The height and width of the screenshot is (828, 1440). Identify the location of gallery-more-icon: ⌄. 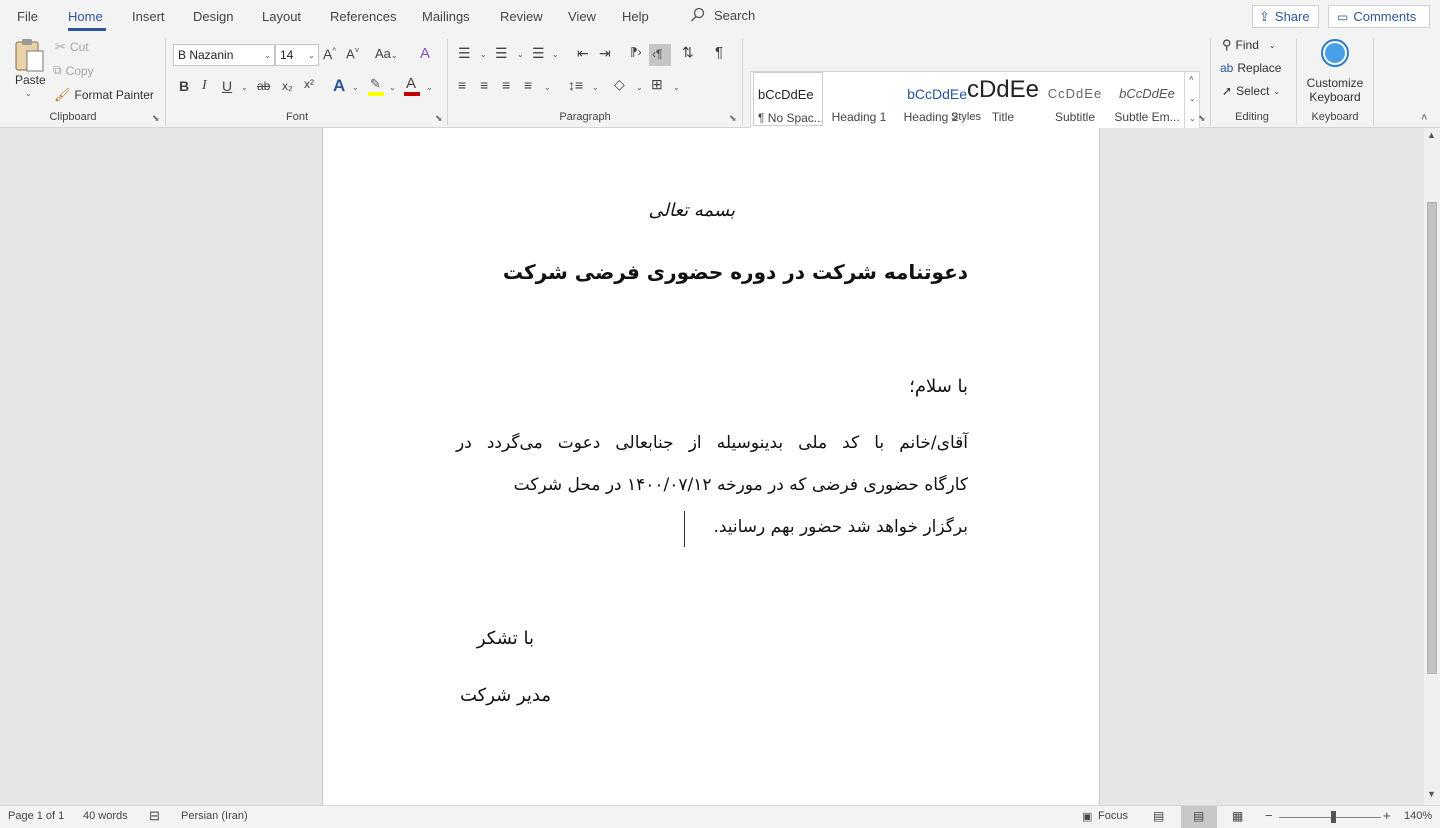
(1192, 118).